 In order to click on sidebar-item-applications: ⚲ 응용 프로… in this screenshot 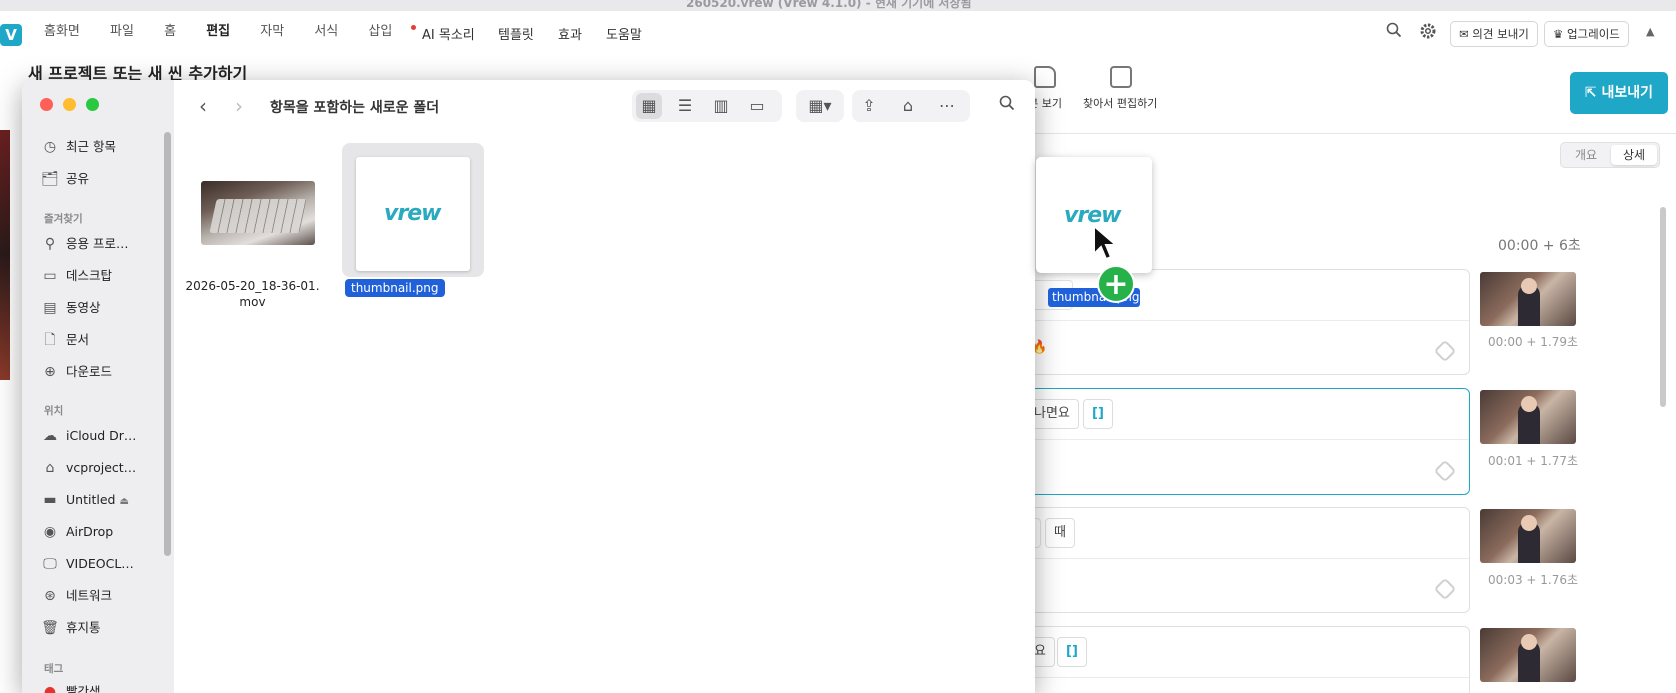, I will do `click(104, 244)`.